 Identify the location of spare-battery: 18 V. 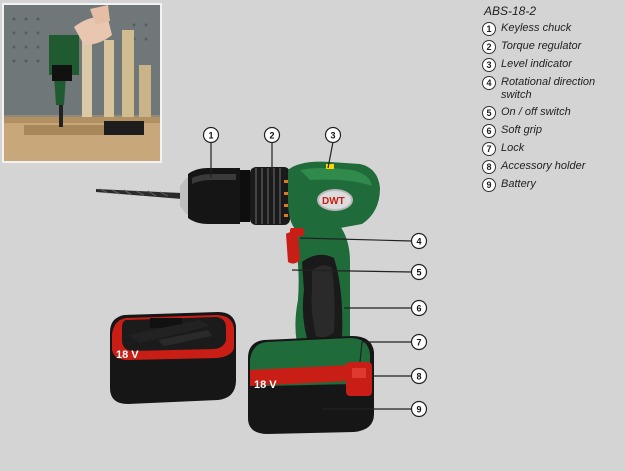
(173, 358).